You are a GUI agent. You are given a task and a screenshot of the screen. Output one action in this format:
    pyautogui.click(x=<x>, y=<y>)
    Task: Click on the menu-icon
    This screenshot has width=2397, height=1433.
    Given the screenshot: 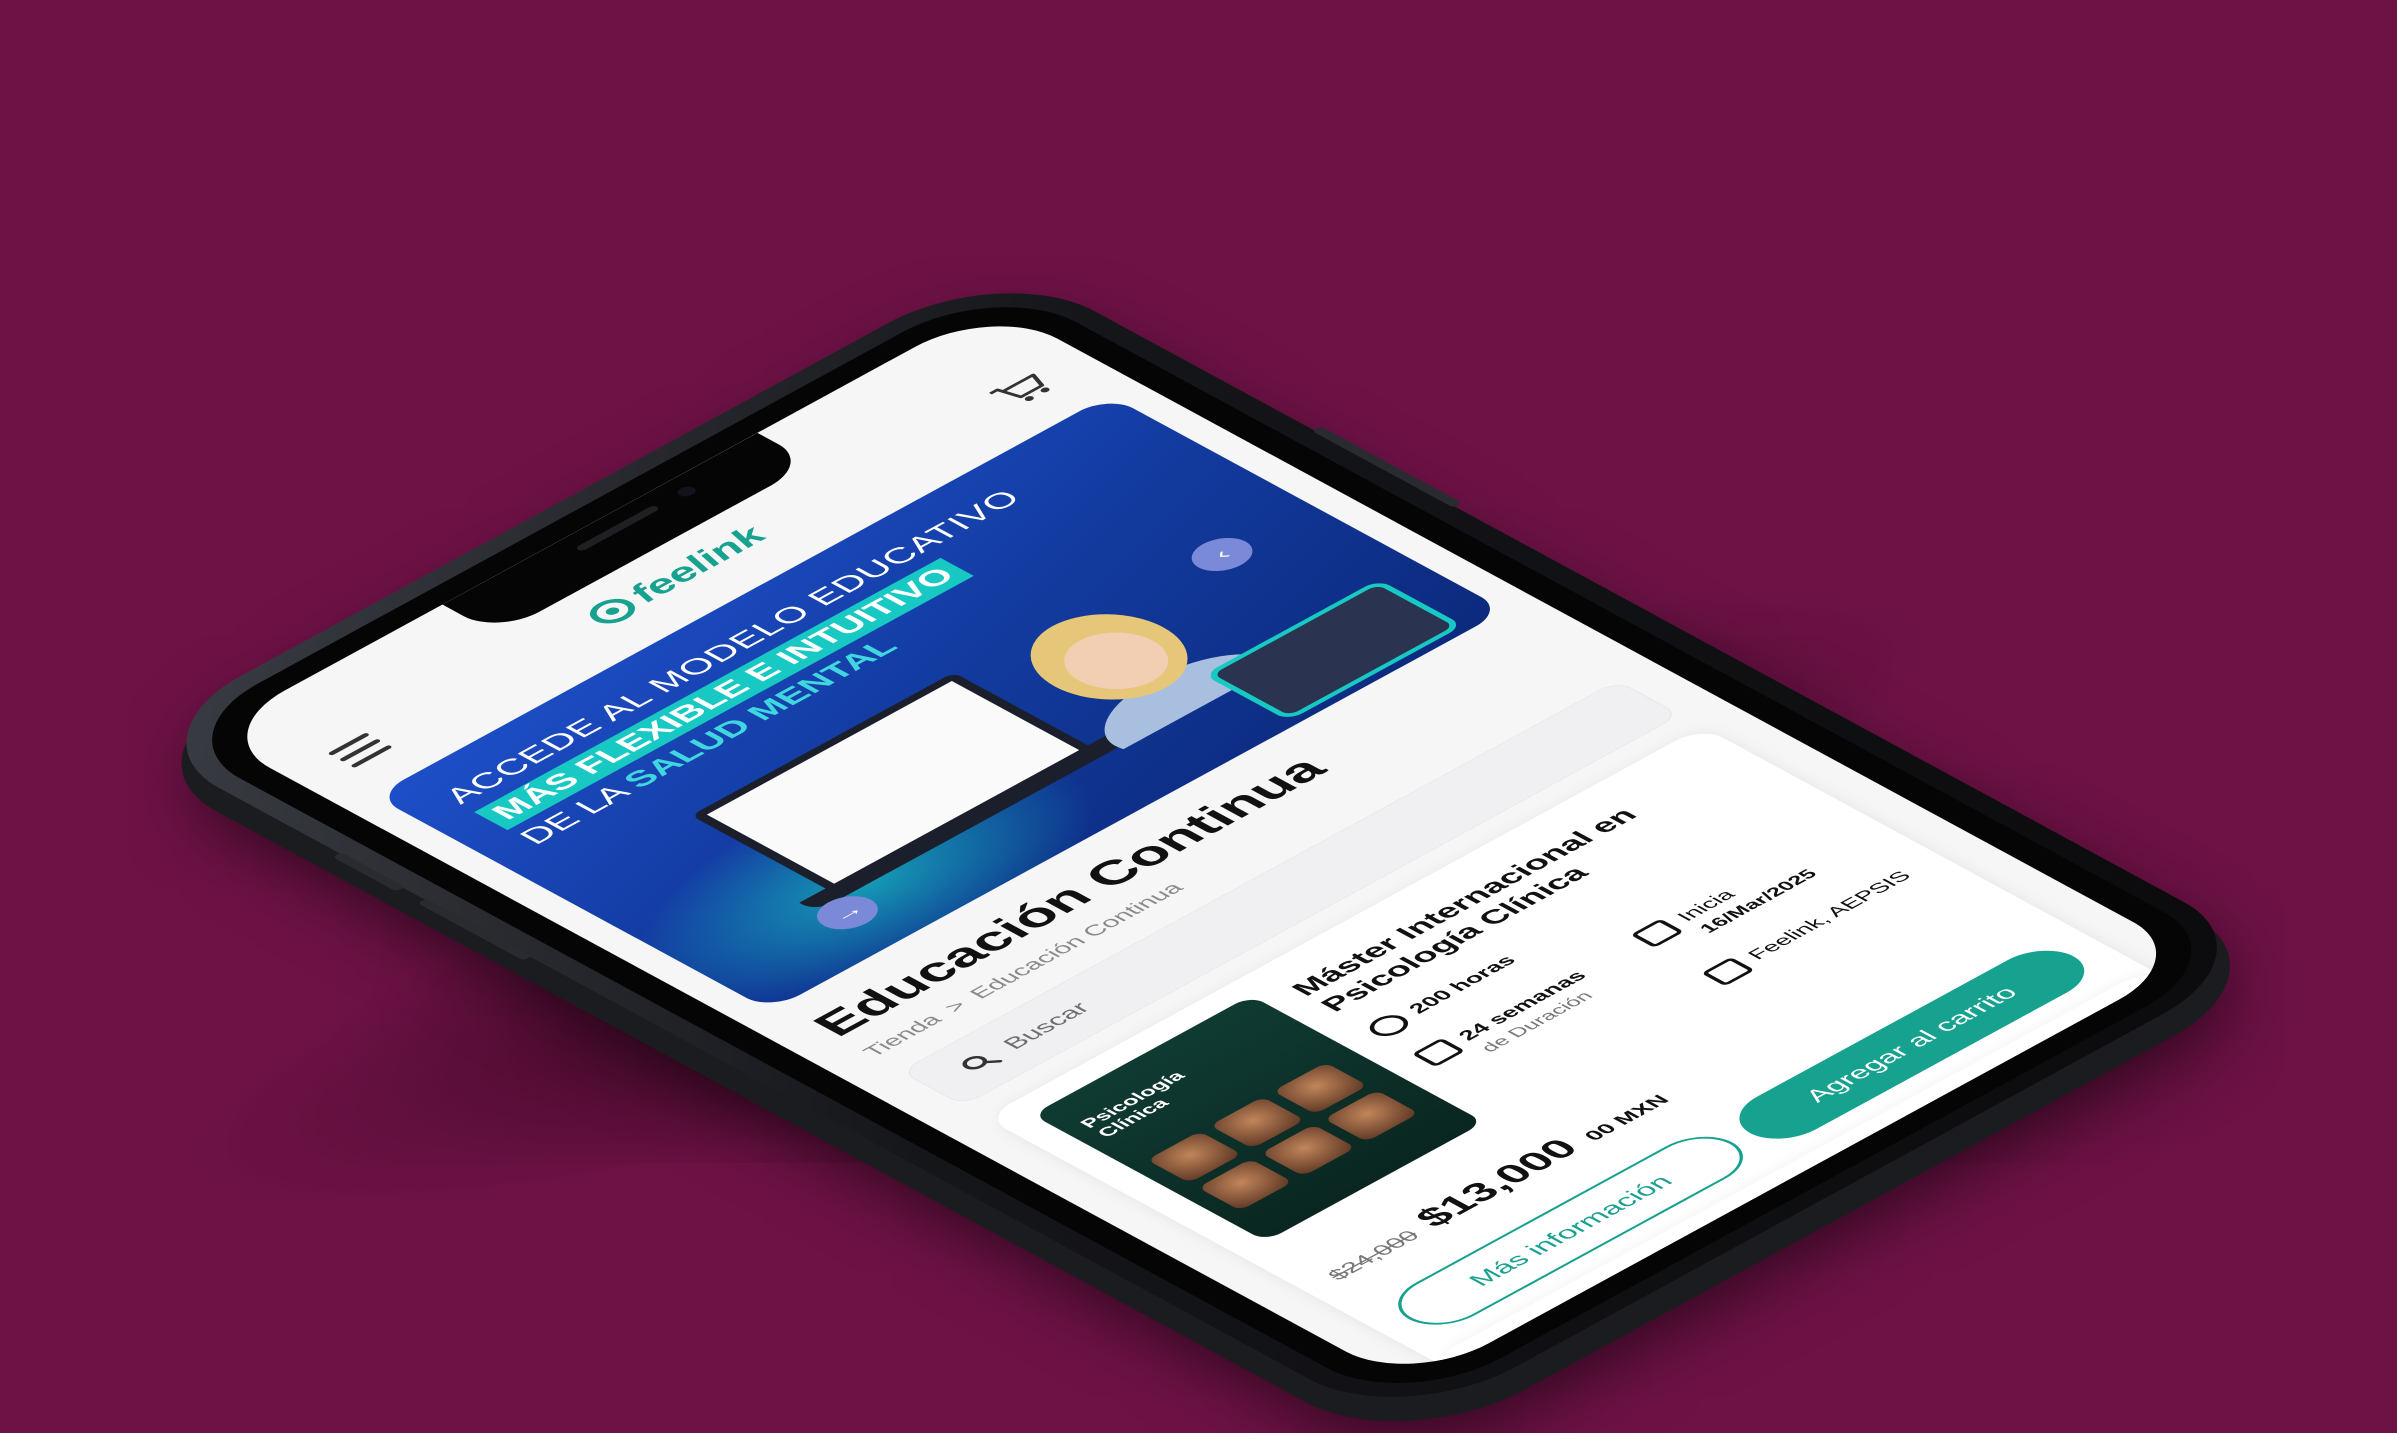 What is the action you would take?
    pyautogui.click(x=360, y=750)
    